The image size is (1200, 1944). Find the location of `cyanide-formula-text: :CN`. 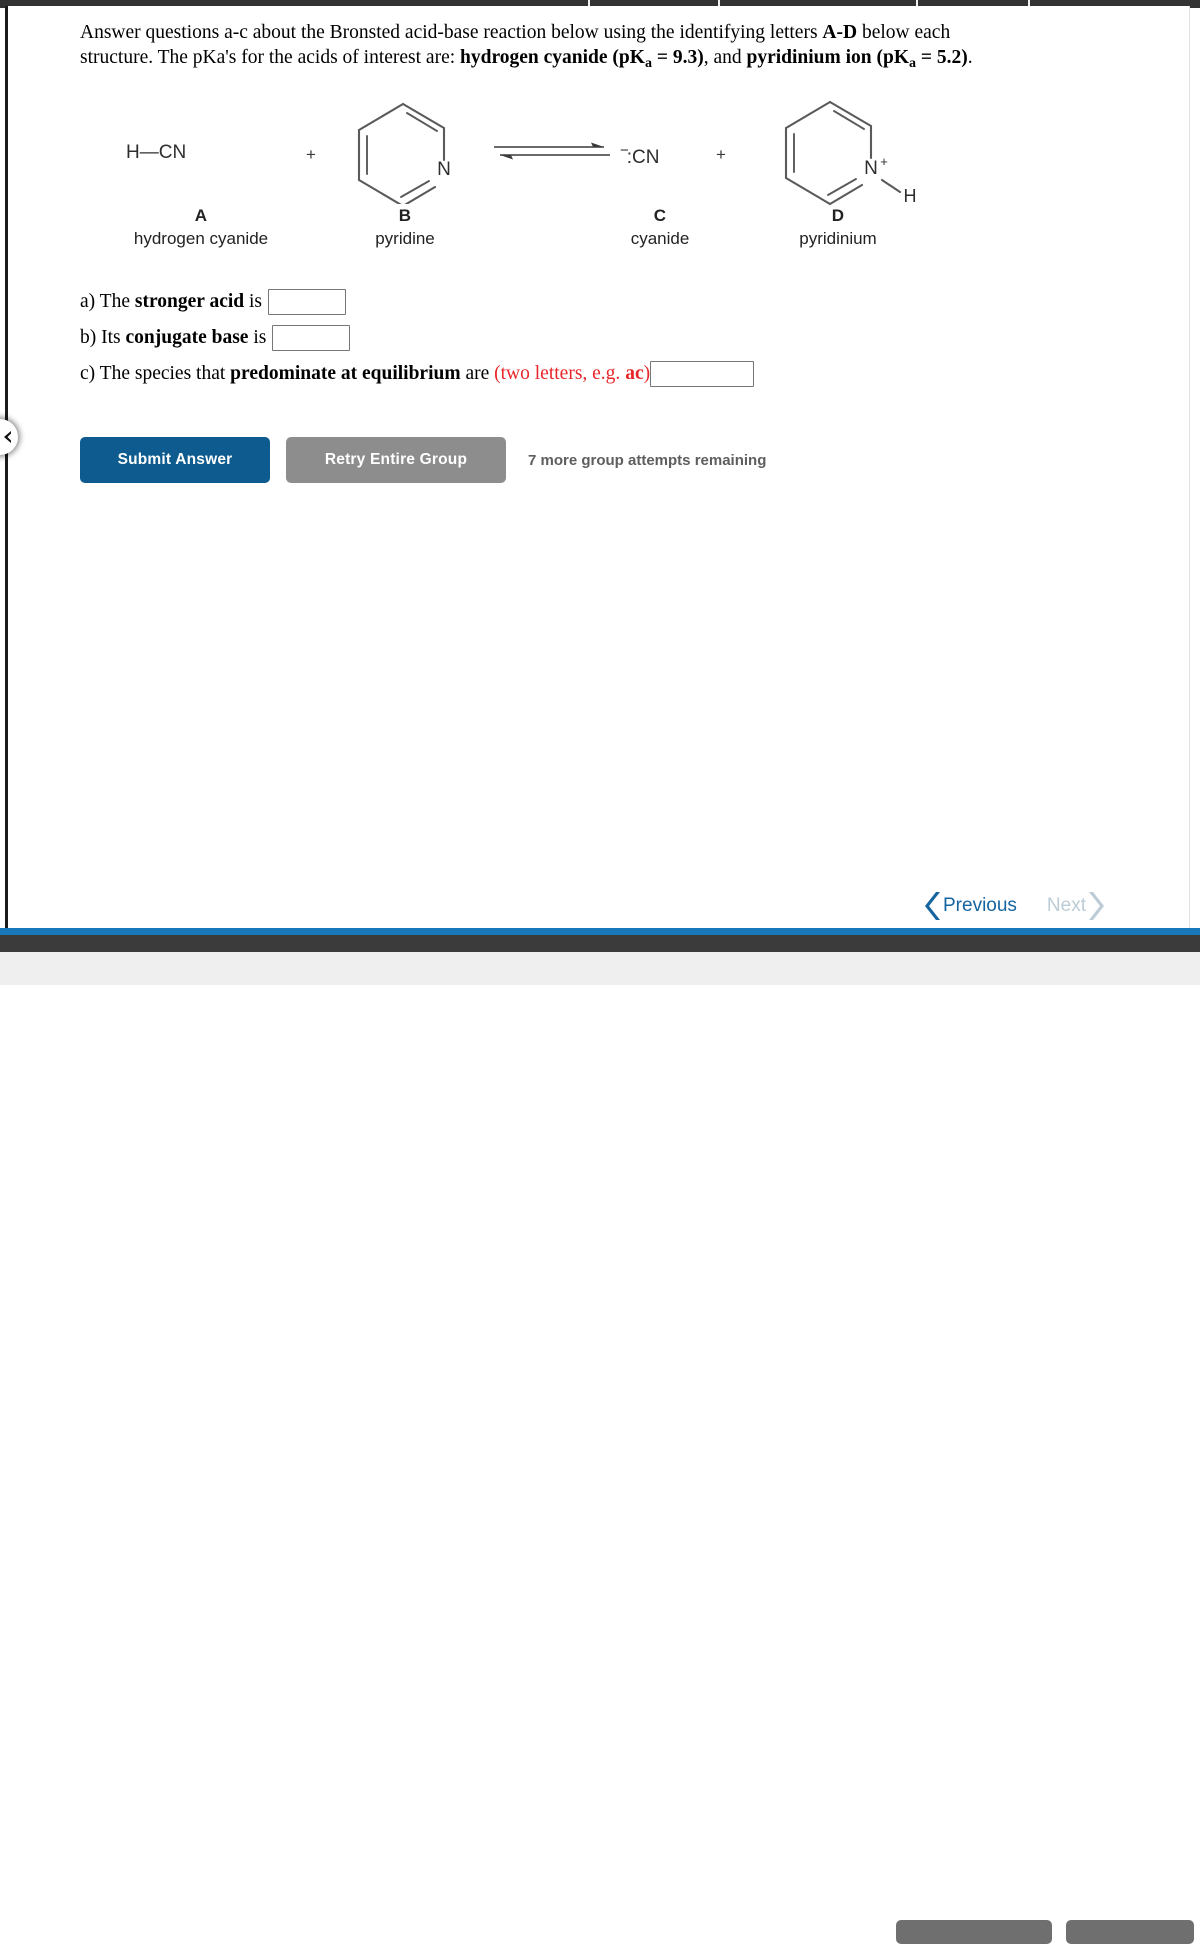

cyanide-formula-text: :CN is located at coordinates (643, 157).